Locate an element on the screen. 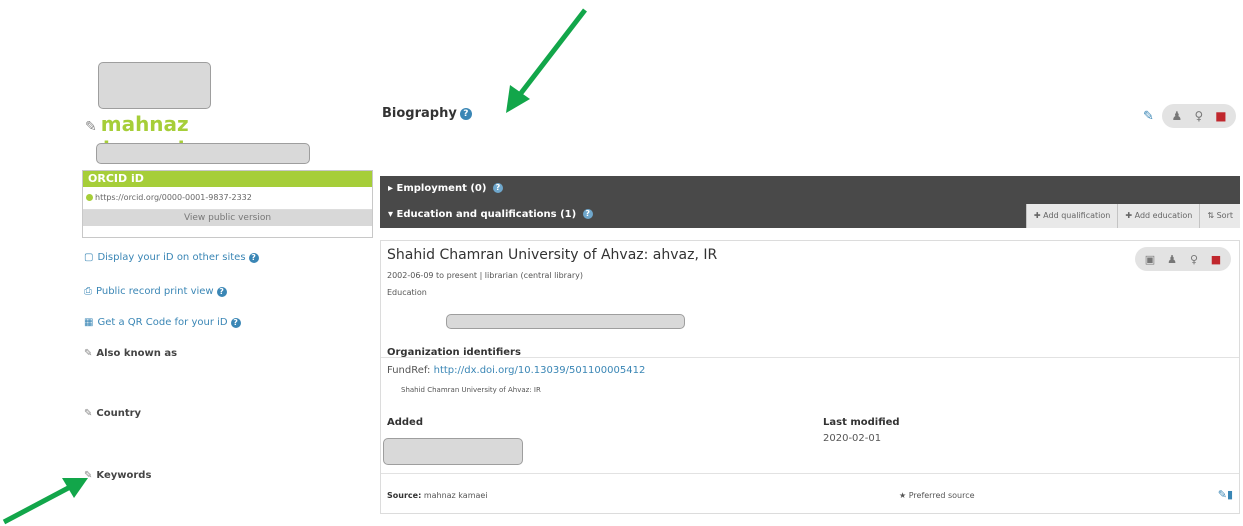 Image resolution: width=1243 pixels, height=526 pixels. biography-visibility: ✎ ♟ ♀ ■ is located at coordinates (1189, 116).